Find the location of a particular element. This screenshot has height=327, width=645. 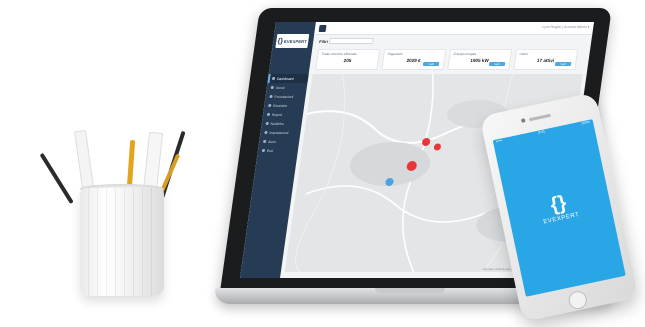

card-value: 205 is located at coordinates (347, 60).